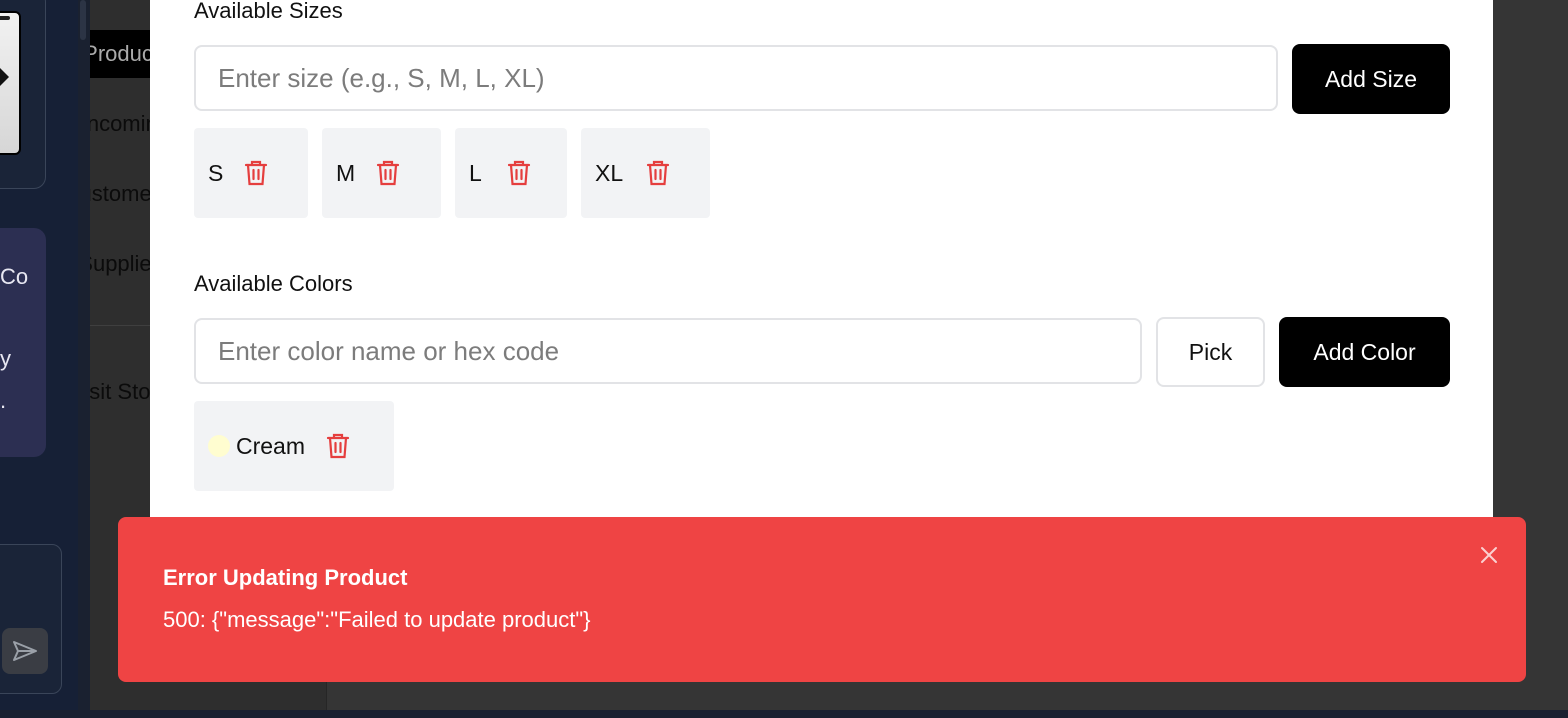 Image resolution: width=1568 pixels, height=718 pixels. What do you see at coordinates (668, 351) in the screenshot?
I see `color-input` at bounding box center [668, 351].